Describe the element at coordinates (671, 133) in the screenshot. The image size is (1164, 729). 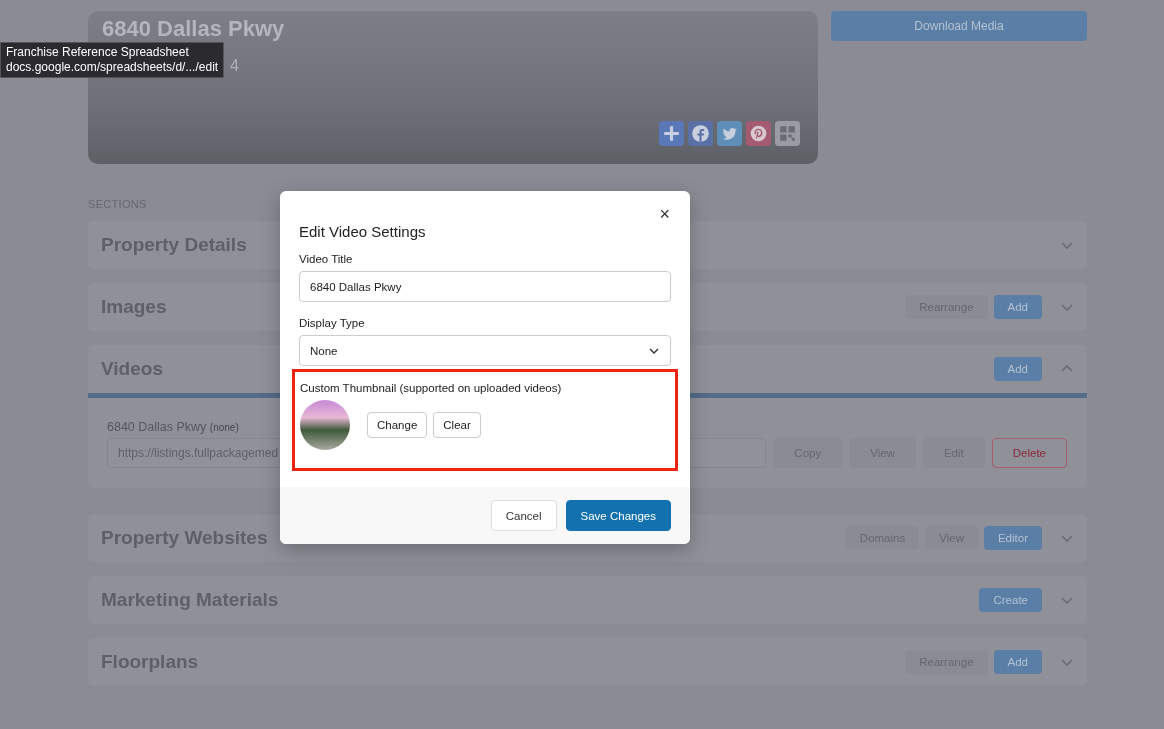
I see `plus-icon` at that location.